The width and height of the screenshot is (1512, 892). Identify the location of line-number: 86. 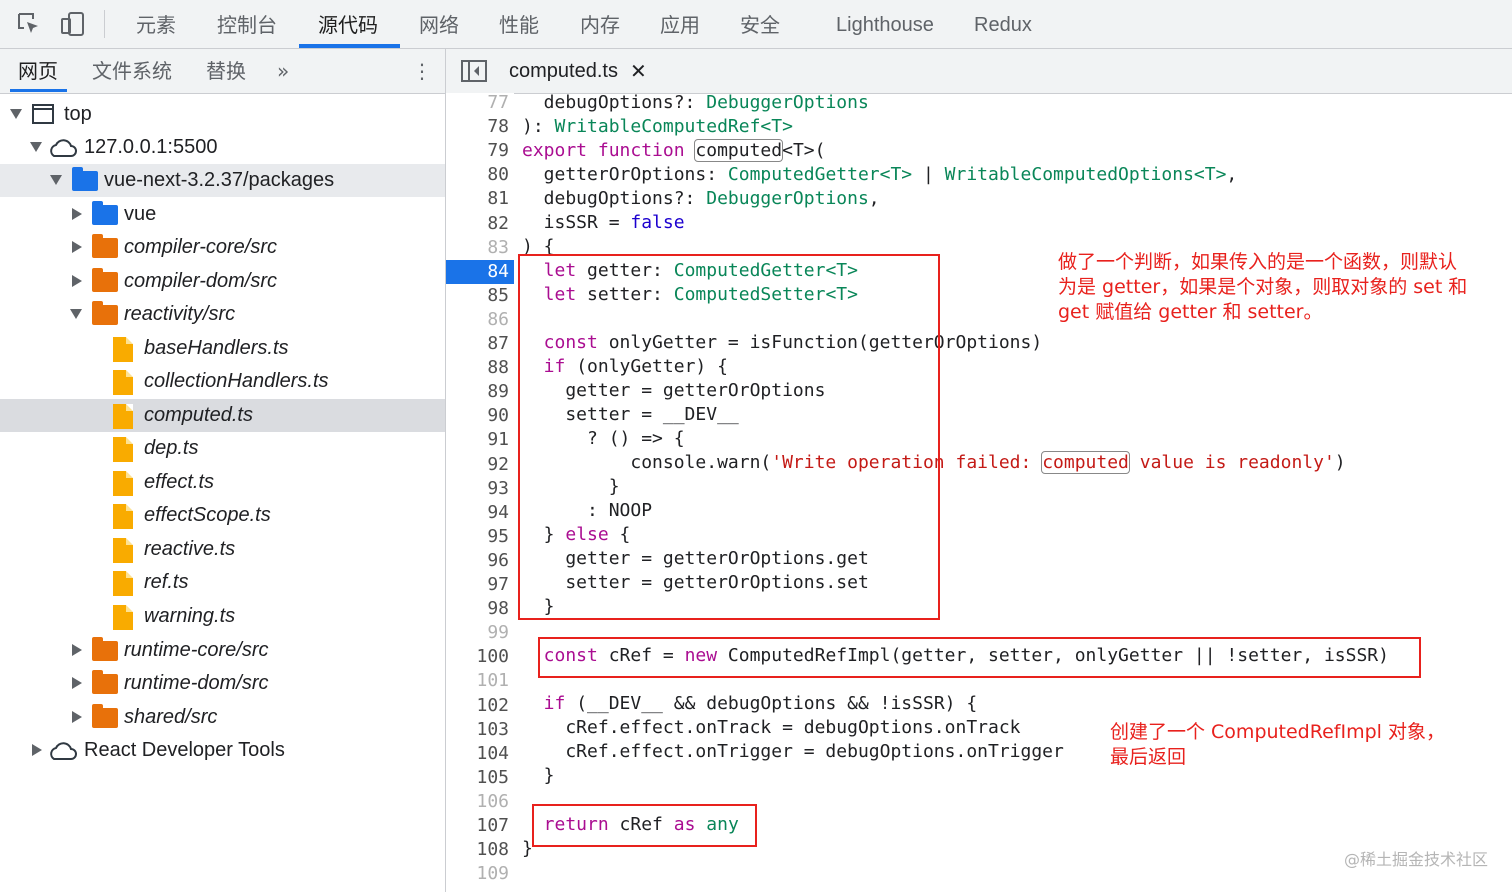
(477, 320).